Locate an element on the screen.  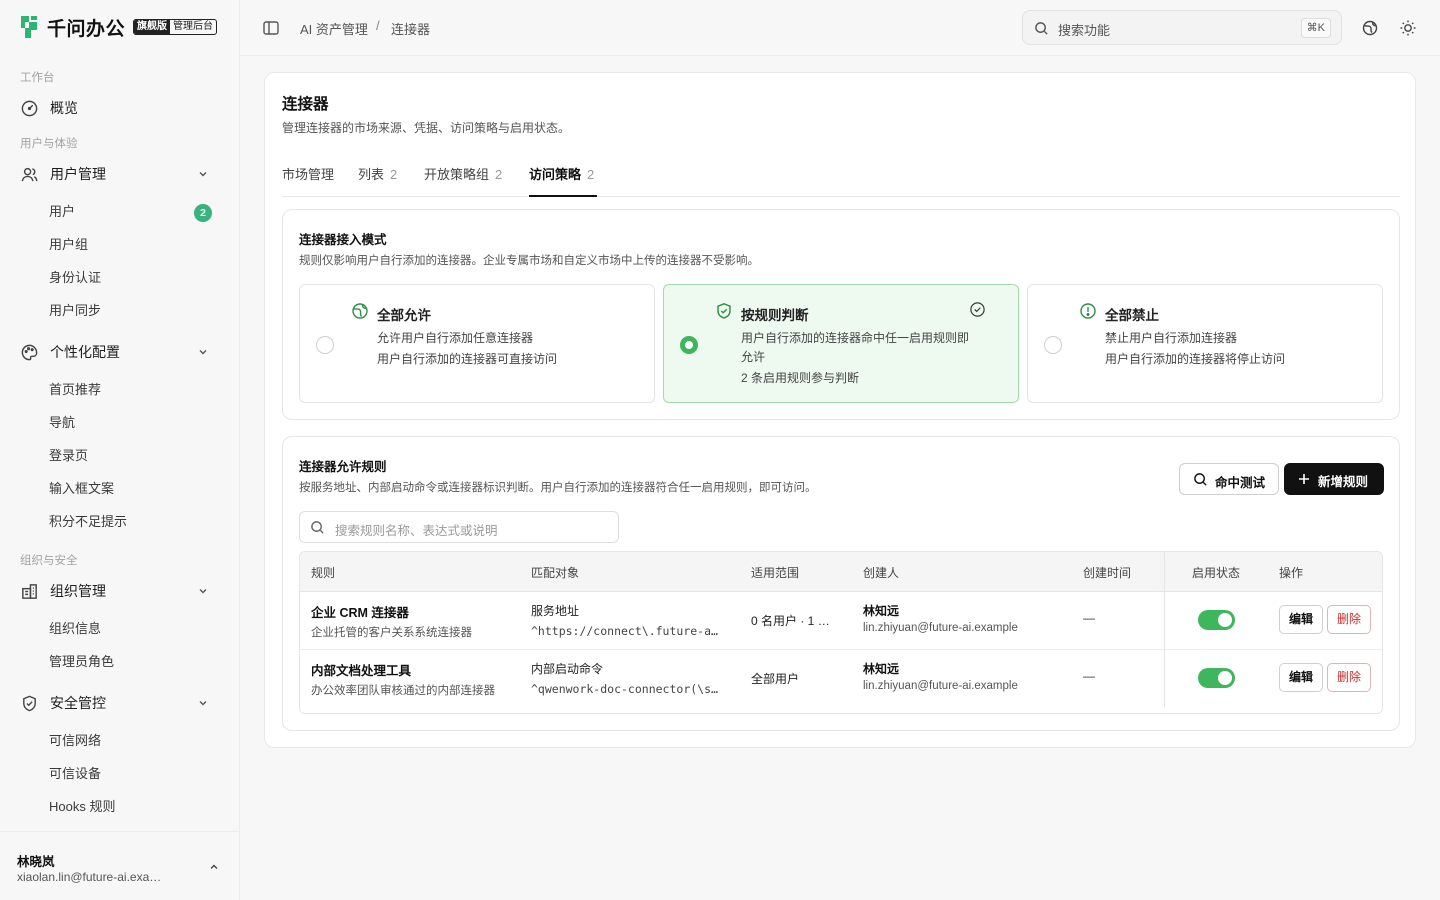
sidebar-item-label: 用户管理 is located at coordinates (78, 174).